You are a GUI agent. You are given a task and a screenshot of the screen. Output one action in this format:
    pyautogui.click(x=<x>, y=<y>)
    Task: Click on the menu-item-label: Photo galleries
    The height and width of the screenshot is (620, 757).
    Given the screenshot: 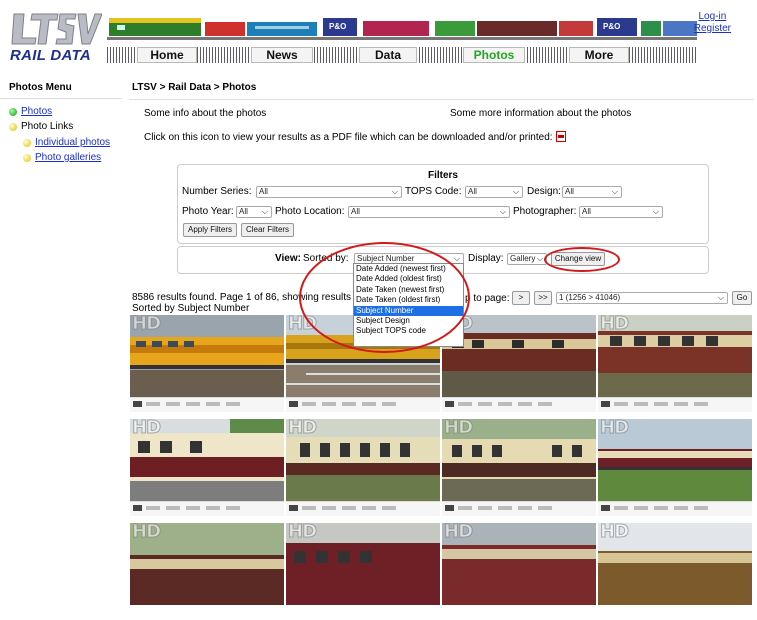 What is the action you would take?
    pyautogui.click(x=68, y=157)
    